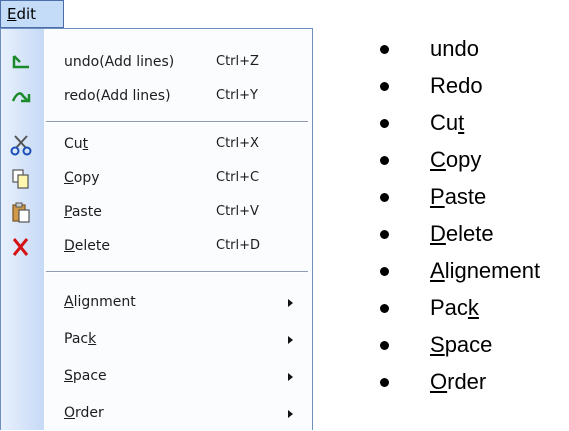 The image size is (569, 431). Describe the element at coordinates (460, 274) in the screenshot. I see `list-item: Alignement` at that location.